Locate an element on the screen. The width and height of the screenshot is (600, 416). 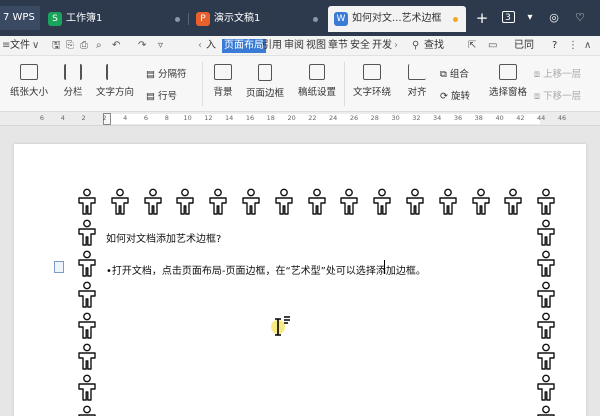
paragraph-text-after-caret: 选择添加边框。 is located at coordinates (390, 271).